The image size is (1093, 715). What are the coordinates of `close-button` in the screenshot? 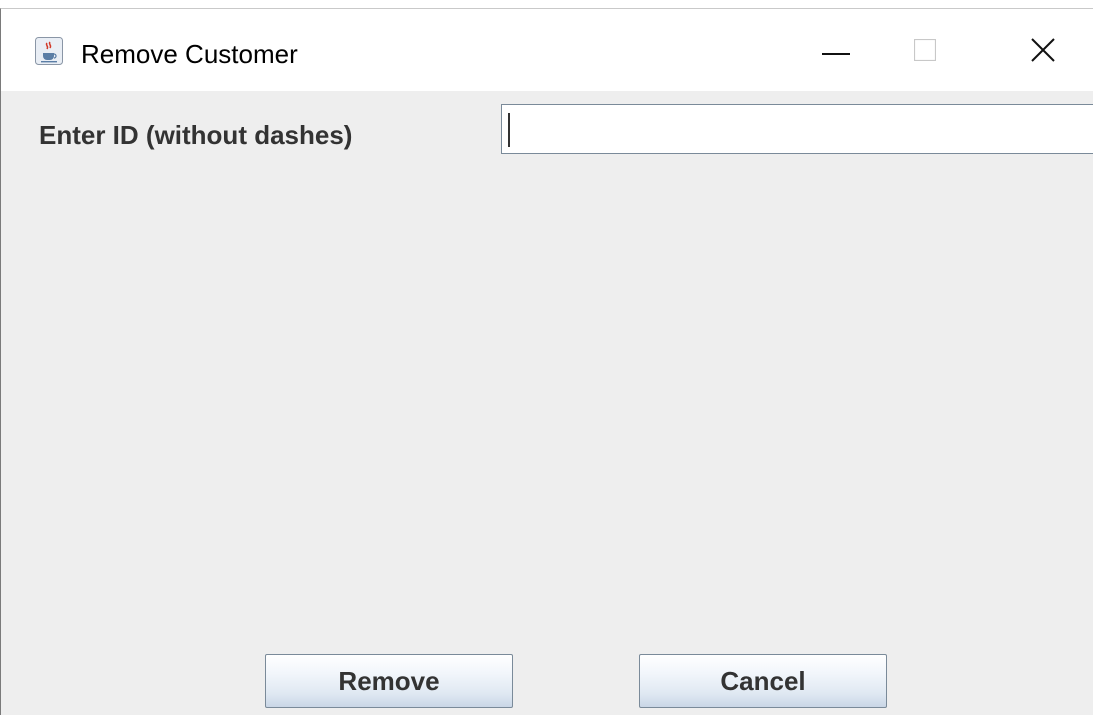 It's located at (1043, 52).